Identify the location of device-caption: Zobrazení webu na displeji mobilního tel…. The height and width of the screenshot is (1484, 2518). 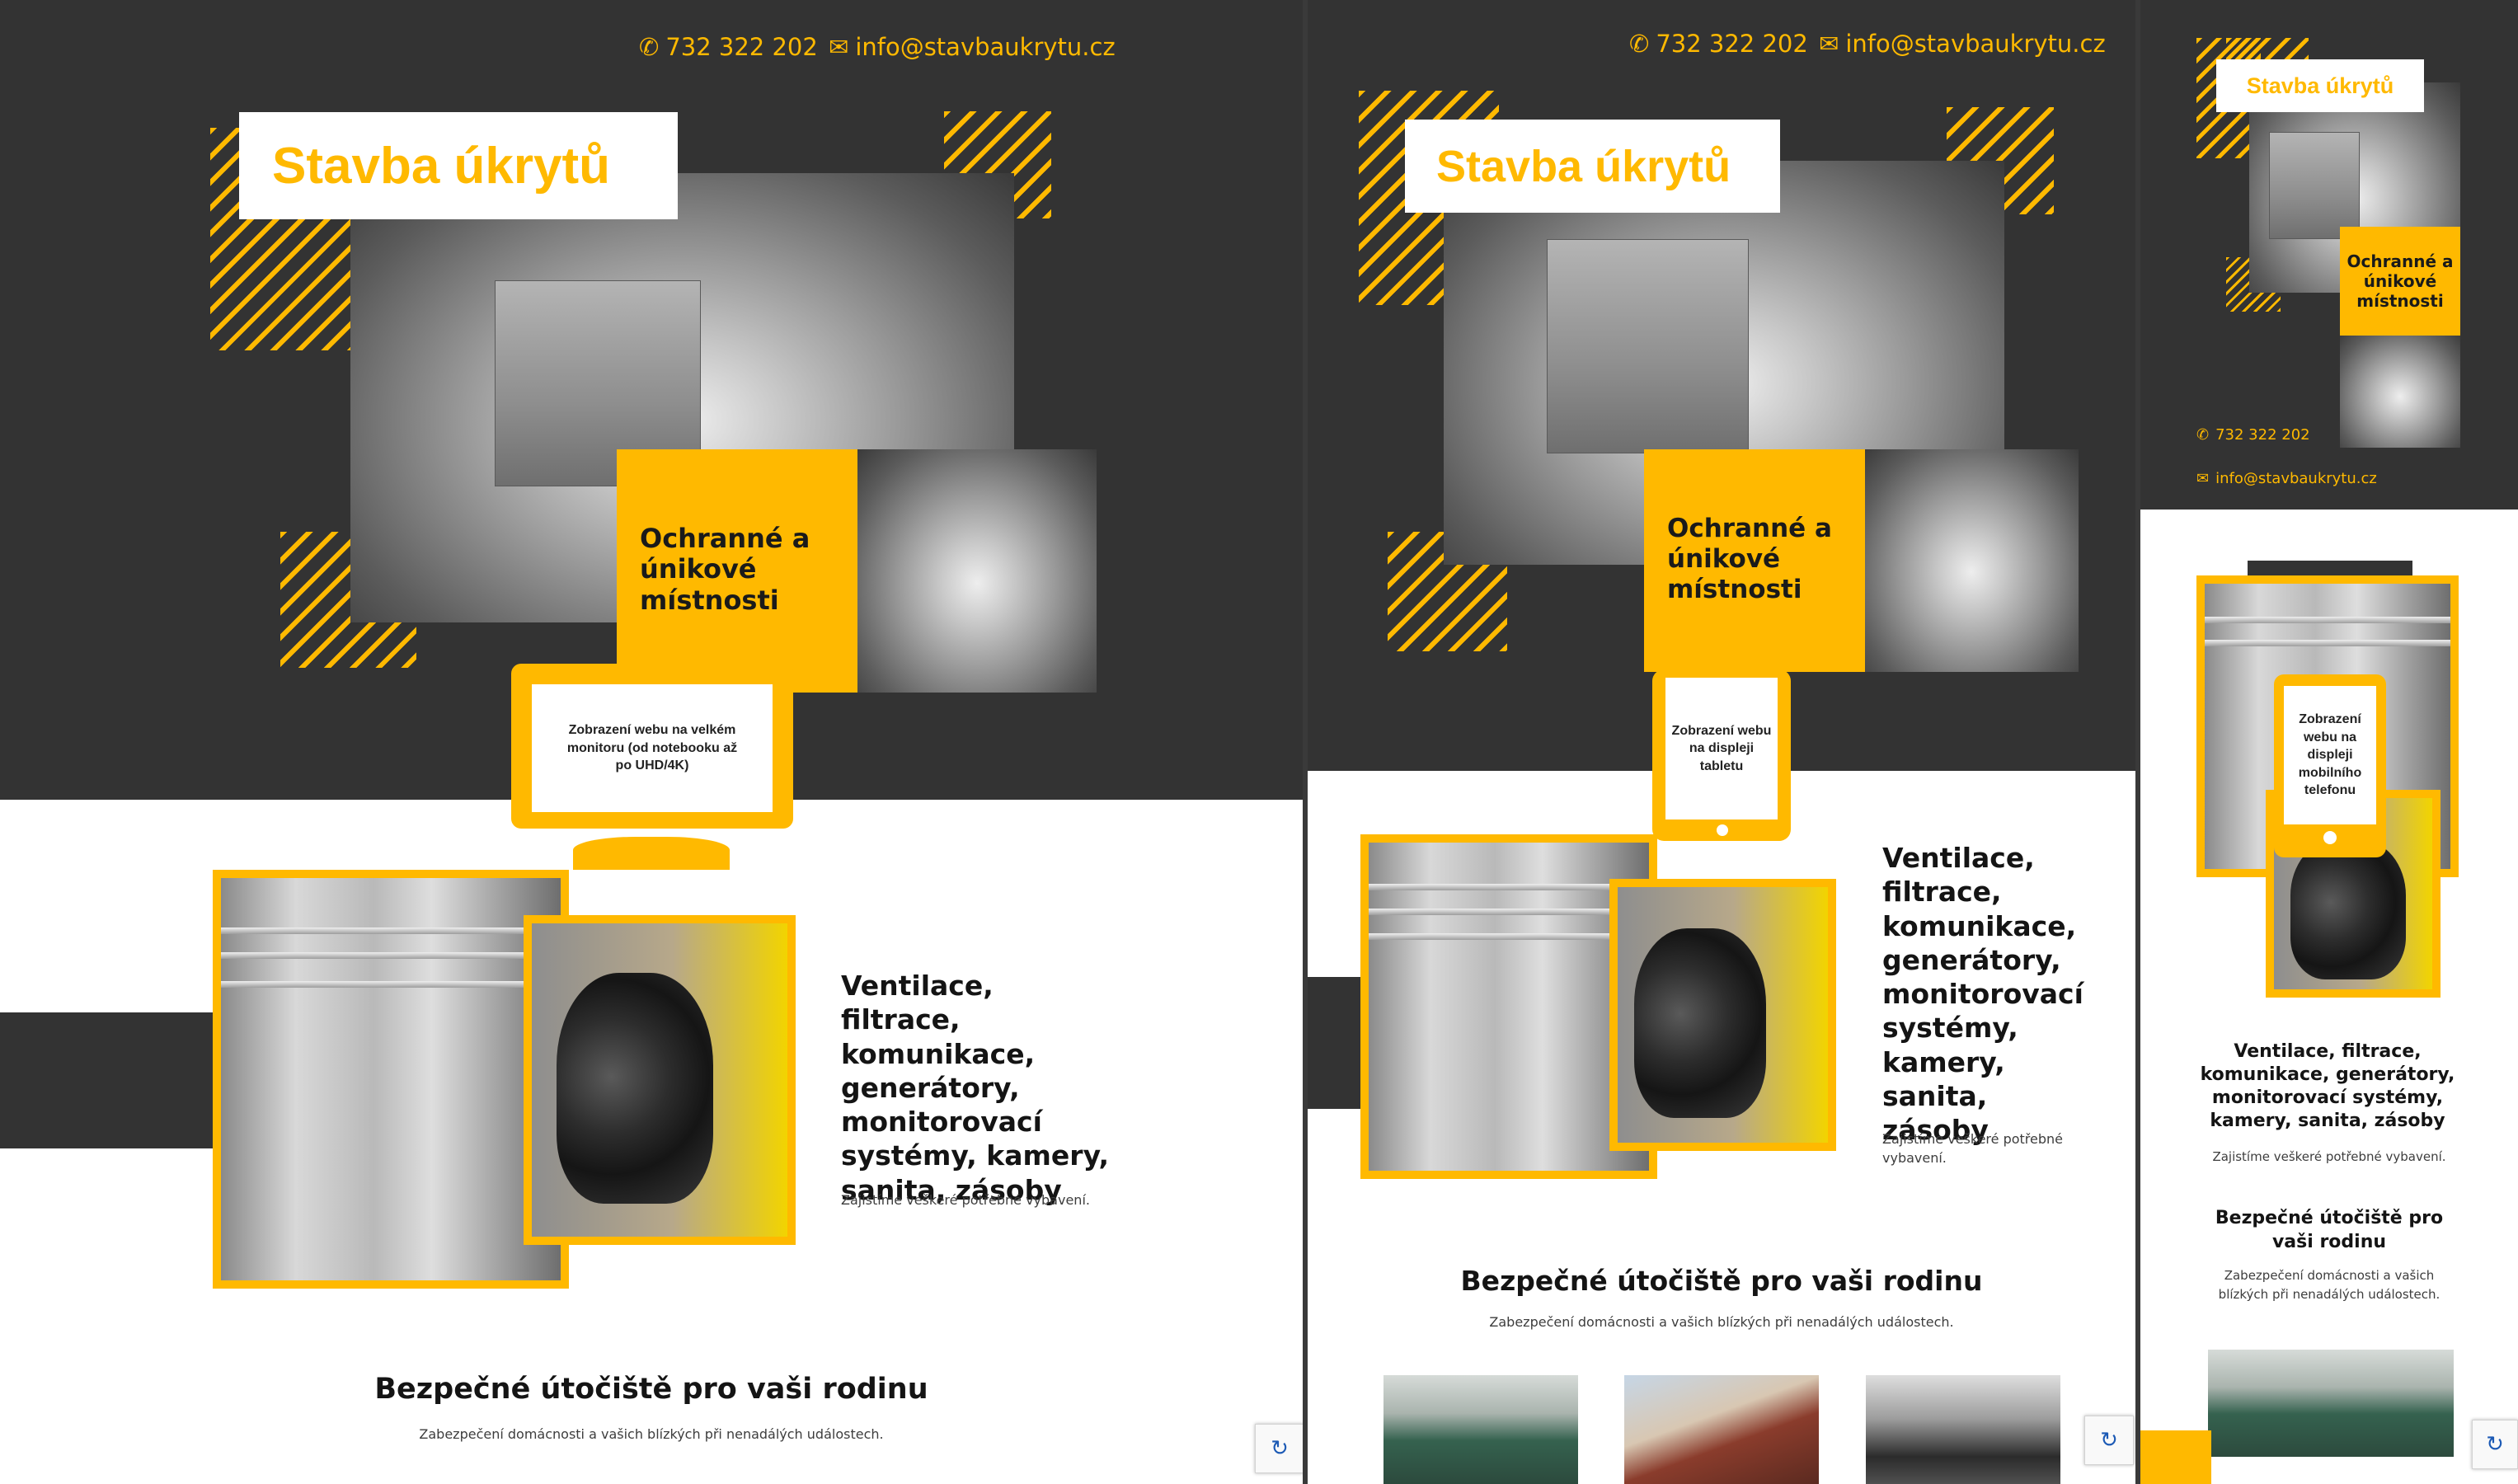
(2330, 755).